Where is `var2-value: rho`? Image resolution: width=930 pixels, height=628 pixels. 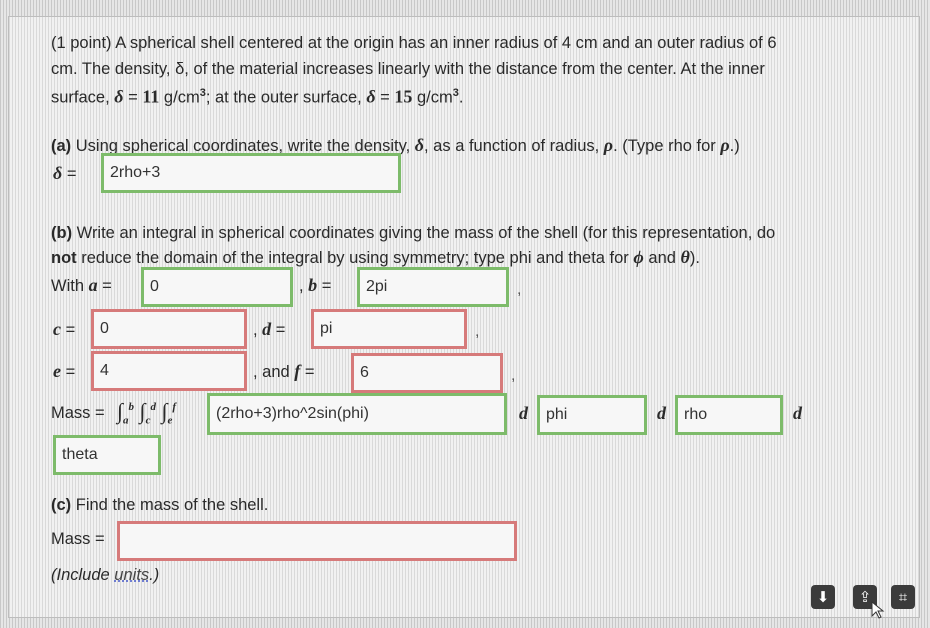 var2-value: rho is located at coordinates (696, 414).